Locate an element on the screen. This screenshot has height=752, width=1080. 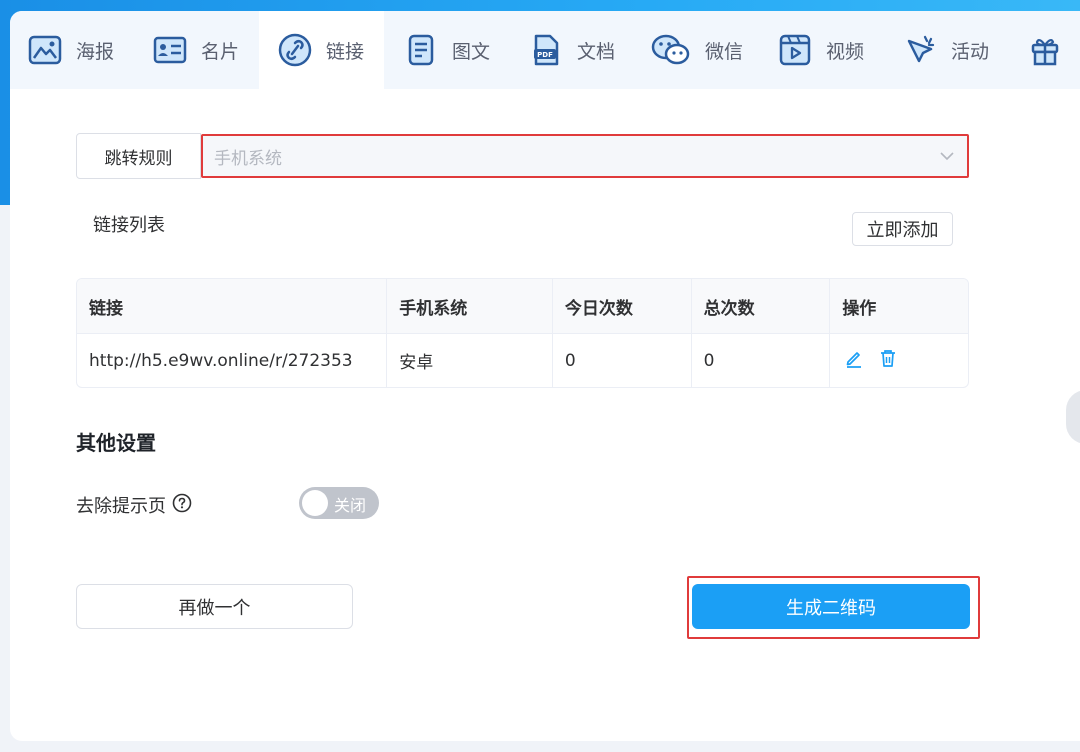
toggle-text: 关闭 is located at coordinates (350, 505).